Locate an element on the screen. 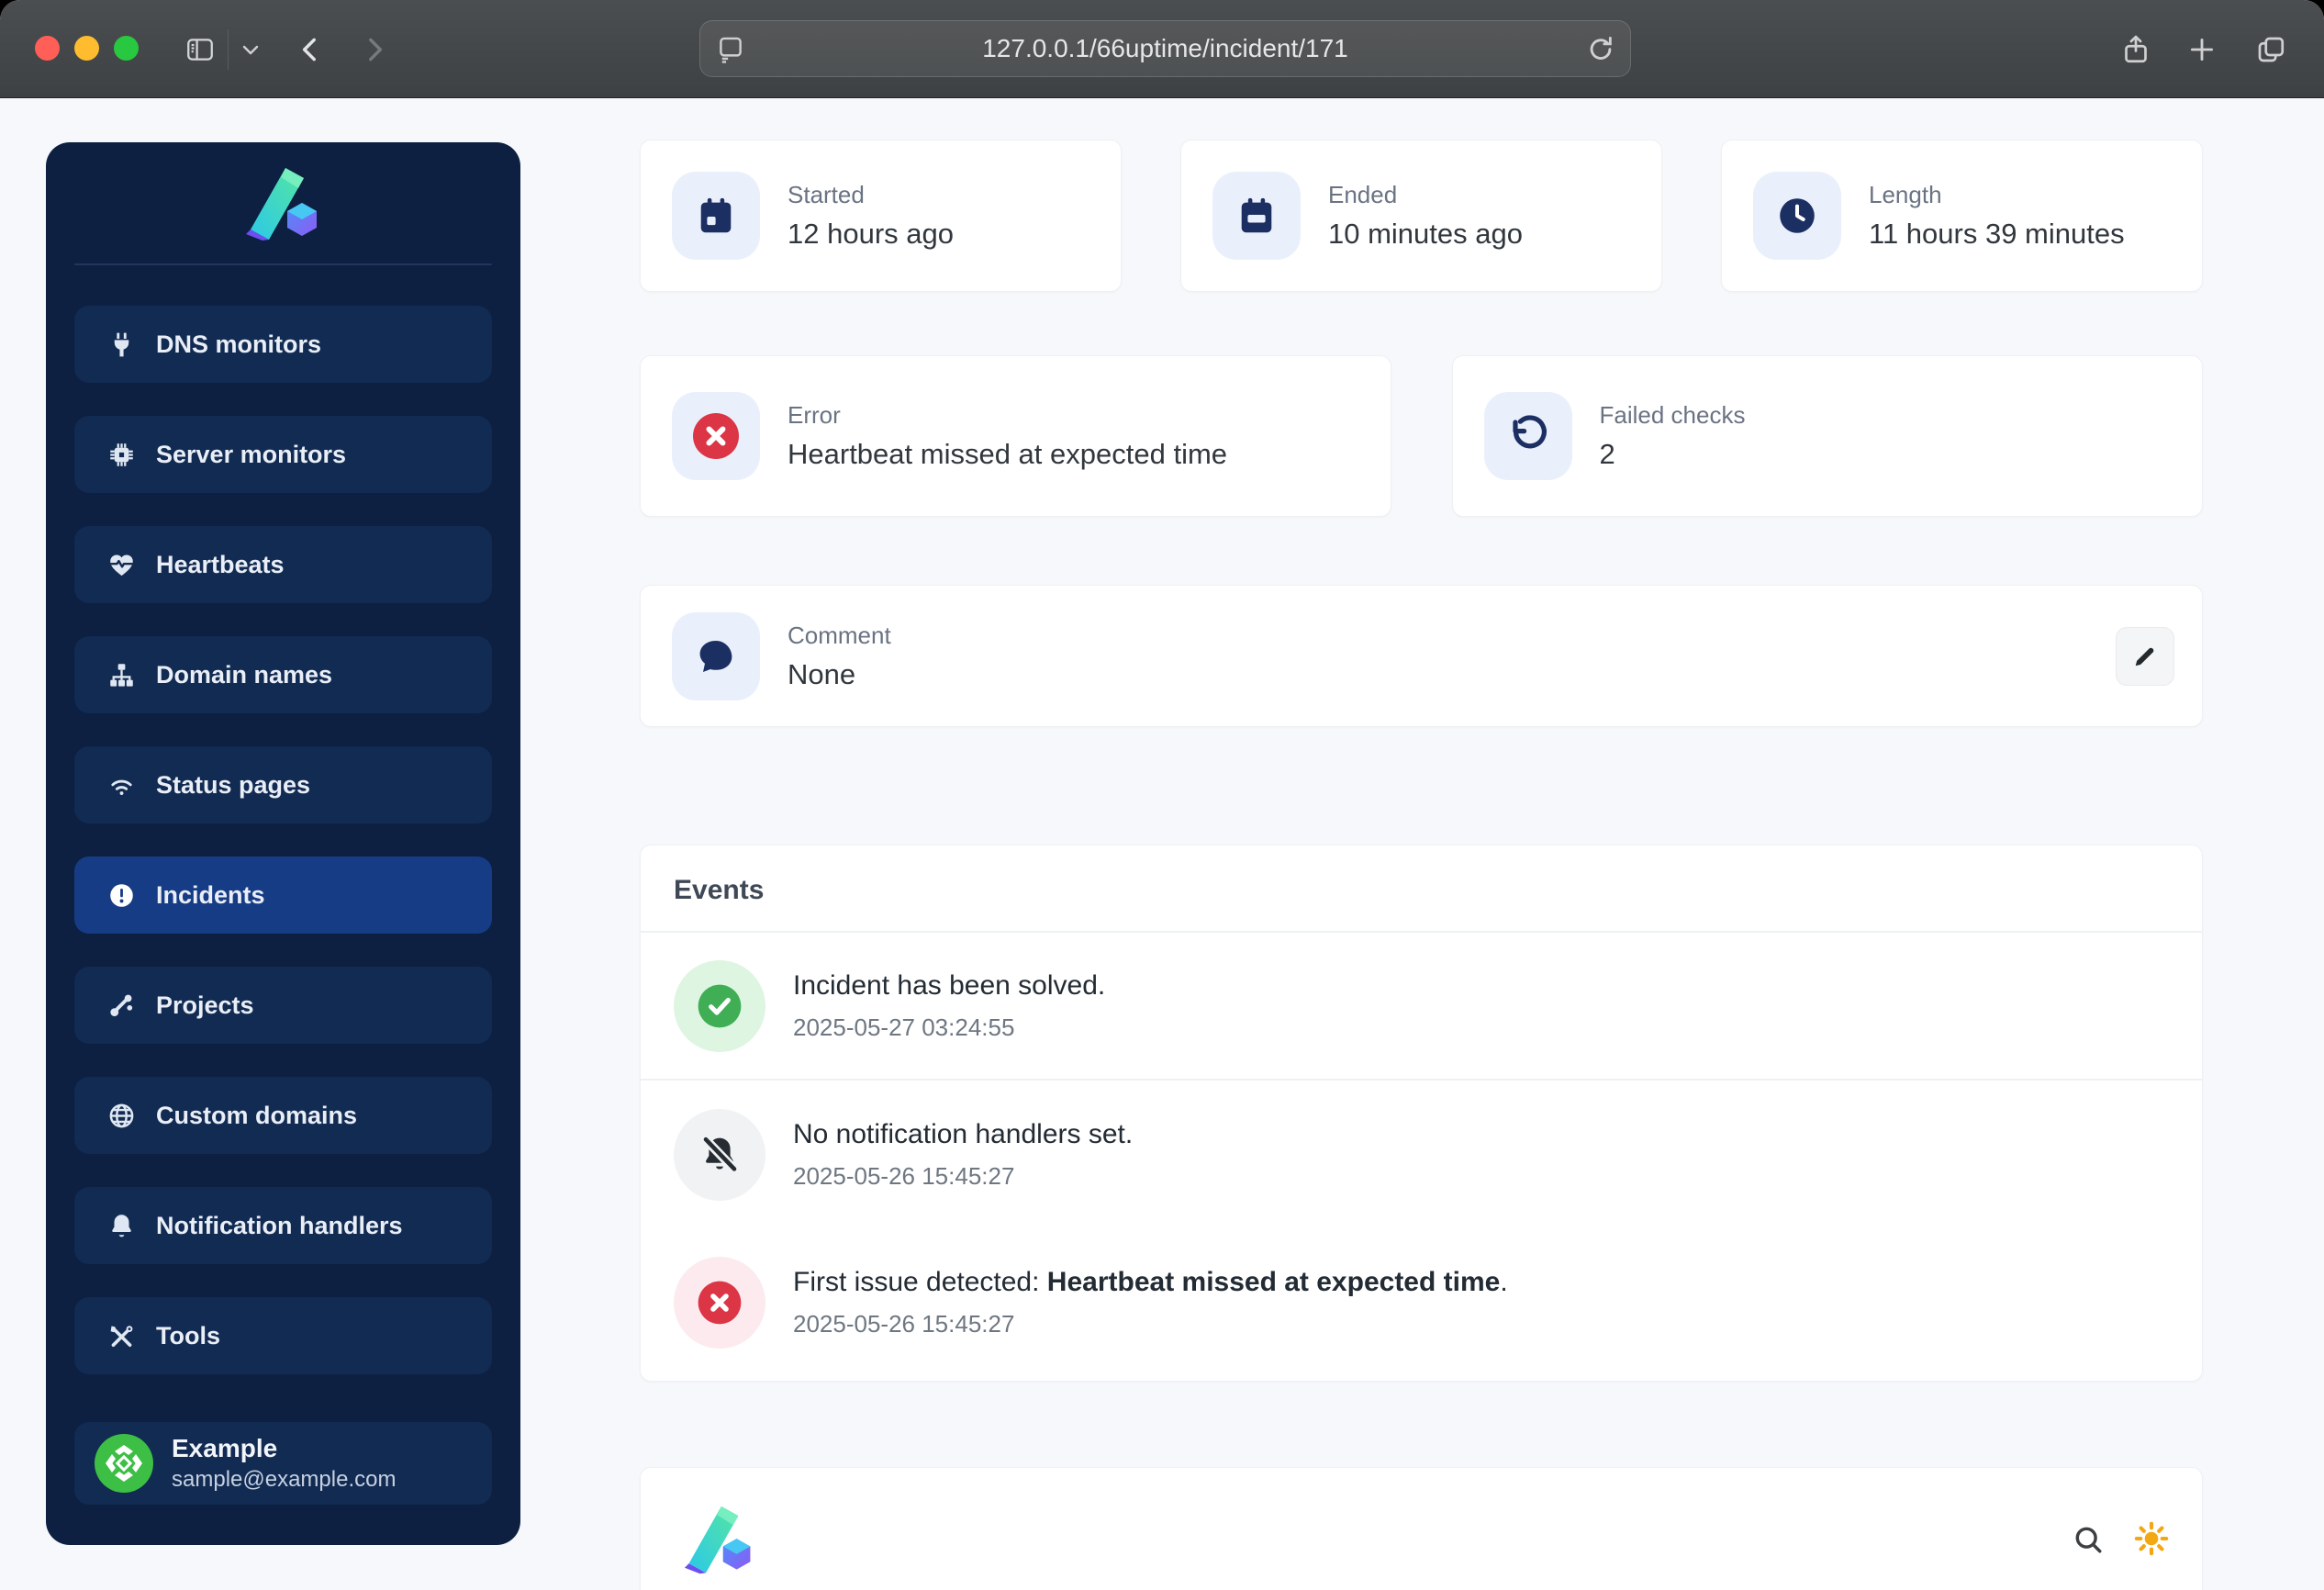 The height and width of the screenshot is (1590, 2324). sidebar-item-label: Tools is located at coordinates (188, 1335).